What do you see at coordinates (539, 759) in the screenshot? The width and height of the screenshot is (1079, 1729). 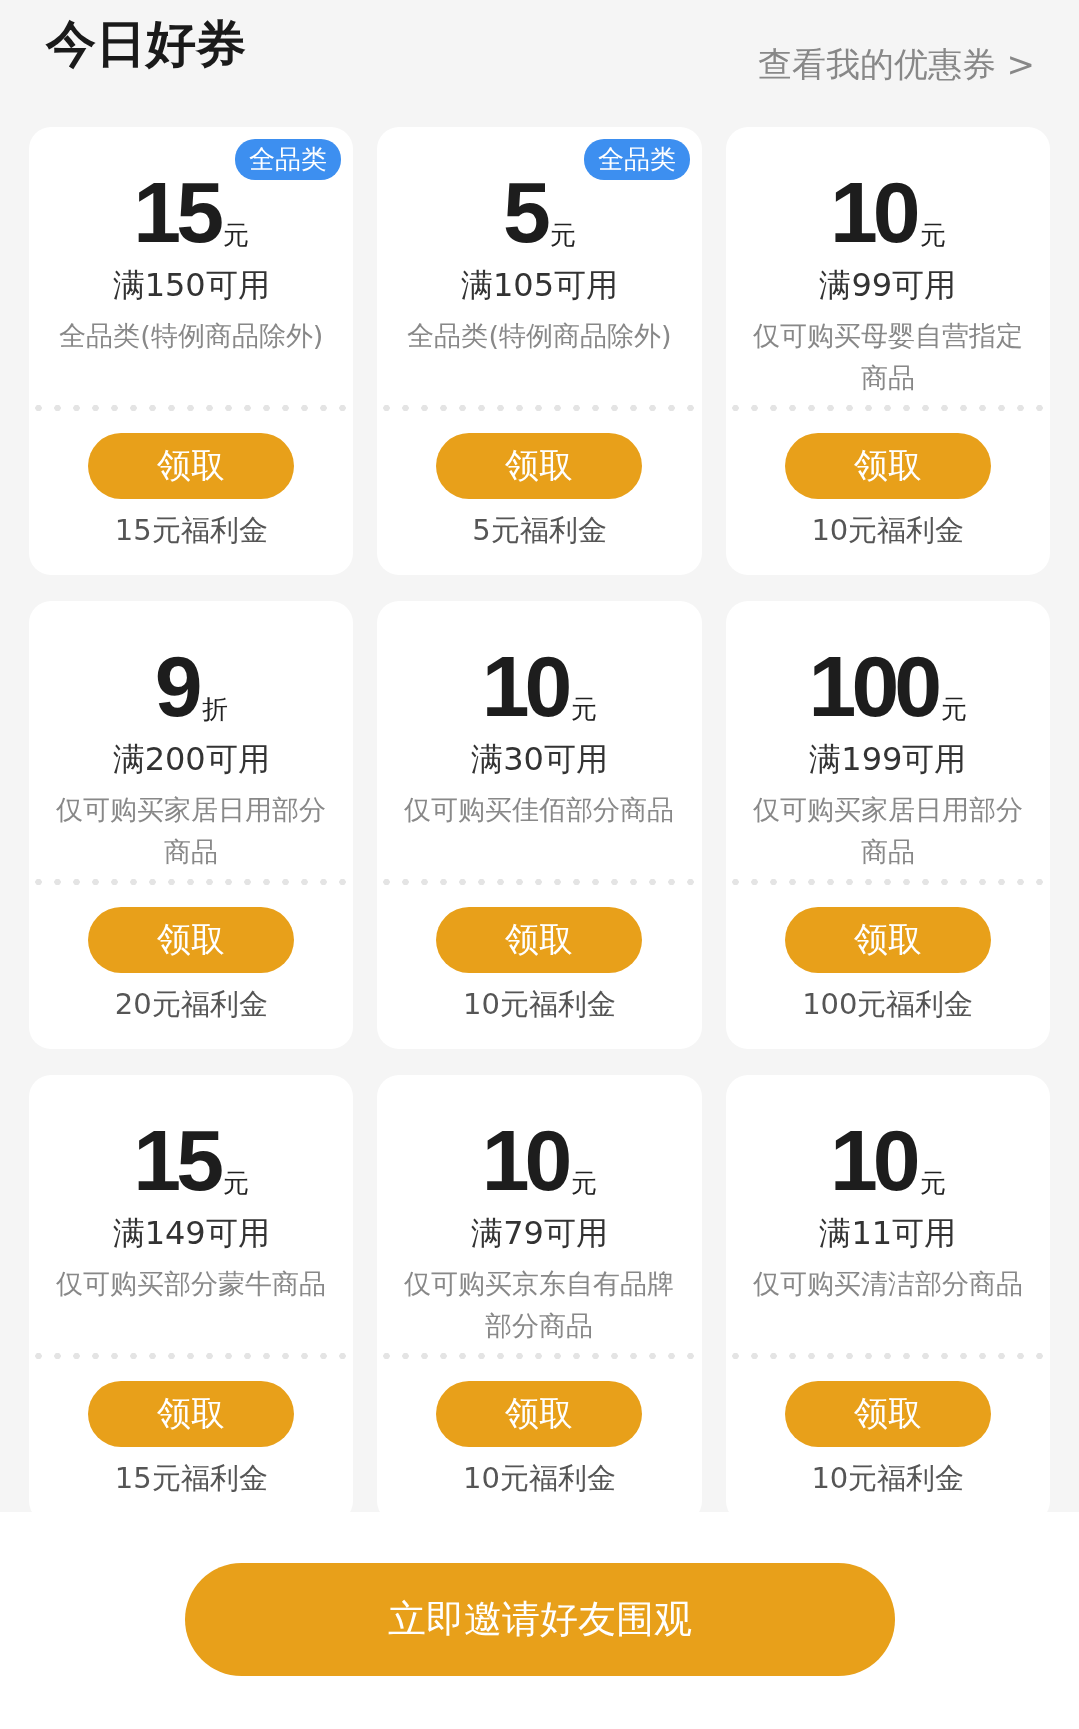 I see `usage-condition: 满30可用` at bounding box center [539, 759].